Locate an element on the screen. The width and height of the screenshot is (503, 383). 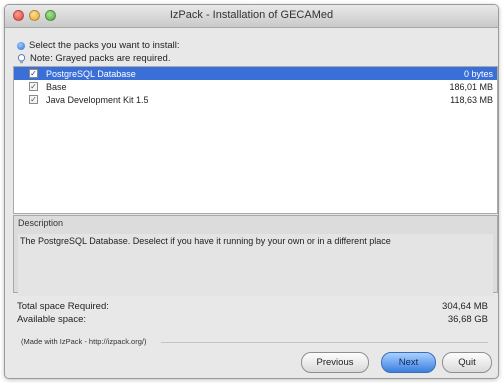
pack-name: PostgreSQL Database is located at coordinates (91, 73).